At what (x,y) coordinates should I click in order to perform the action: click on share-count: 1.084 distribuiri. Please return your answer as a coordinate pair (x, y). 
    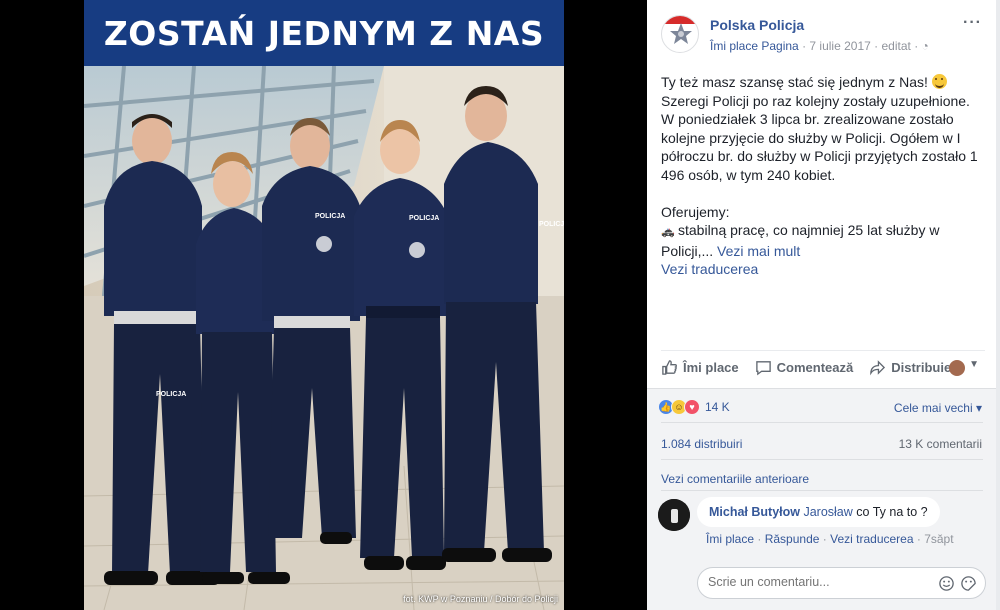
    Looking at the image, I should click on (701, 444).